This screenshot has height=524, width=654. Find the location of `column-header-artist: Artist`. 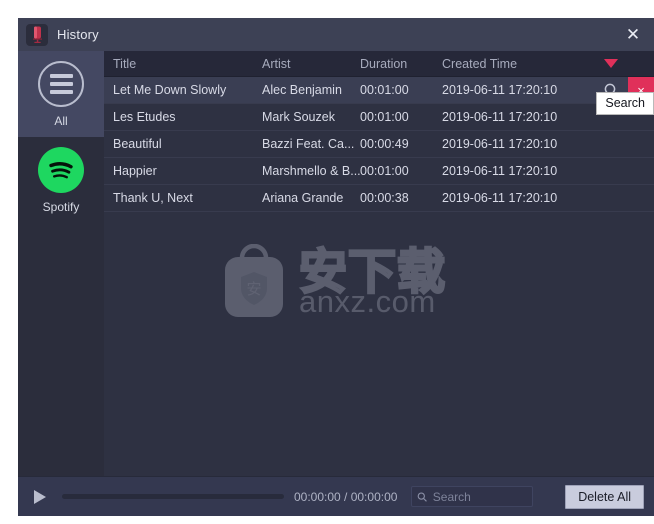

column-header-artist: Artist is located at coordinates (311, 64).